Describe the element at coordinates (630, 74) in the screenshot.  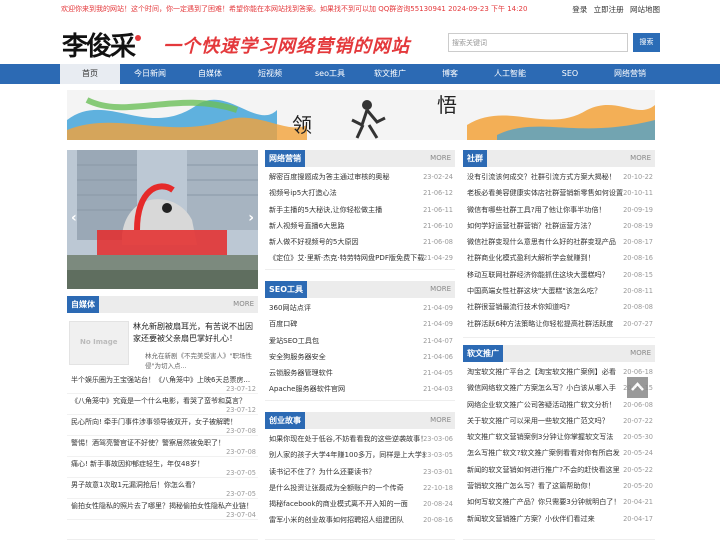
I see `nav-item-marketing: 网络营销` at that location.